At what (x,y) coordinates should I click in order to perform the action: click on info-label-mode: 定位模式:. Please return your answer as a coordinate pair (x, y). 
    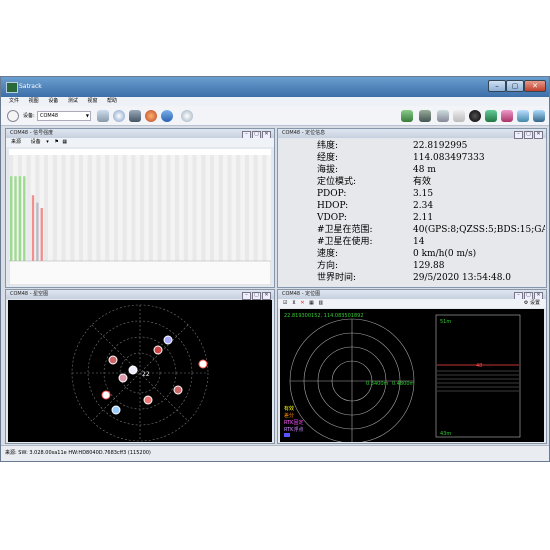
    Looking at the image, I should click on (337, 182).